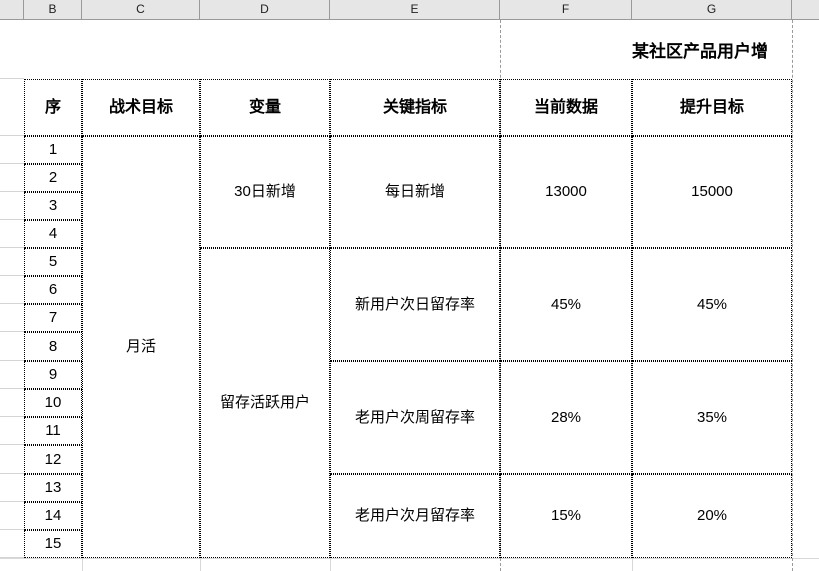  What do you see at coordinates (53, 150) in the screenshot?
I see `seq-cell-1: 1` at bounding box center [53, 150].